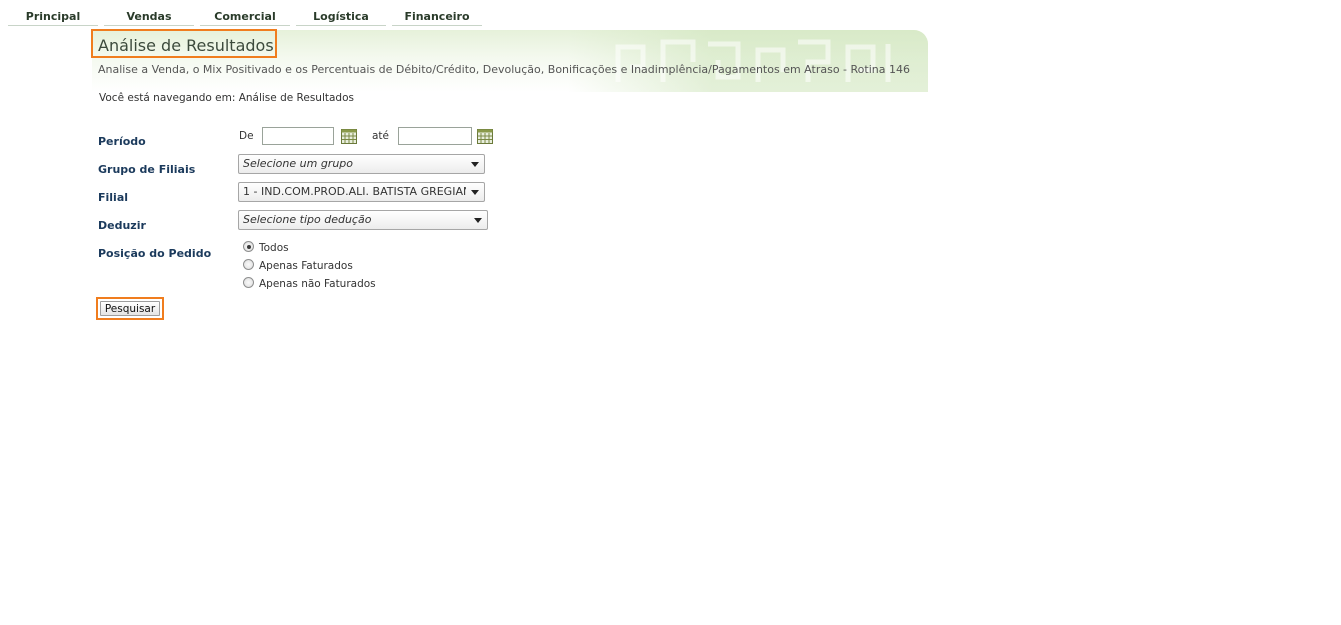 This screenshot has width=1341, height=625. Describe the element at coordinates (130, 308) in the screenshot. I see `search-button: Pesquisar` at that location.